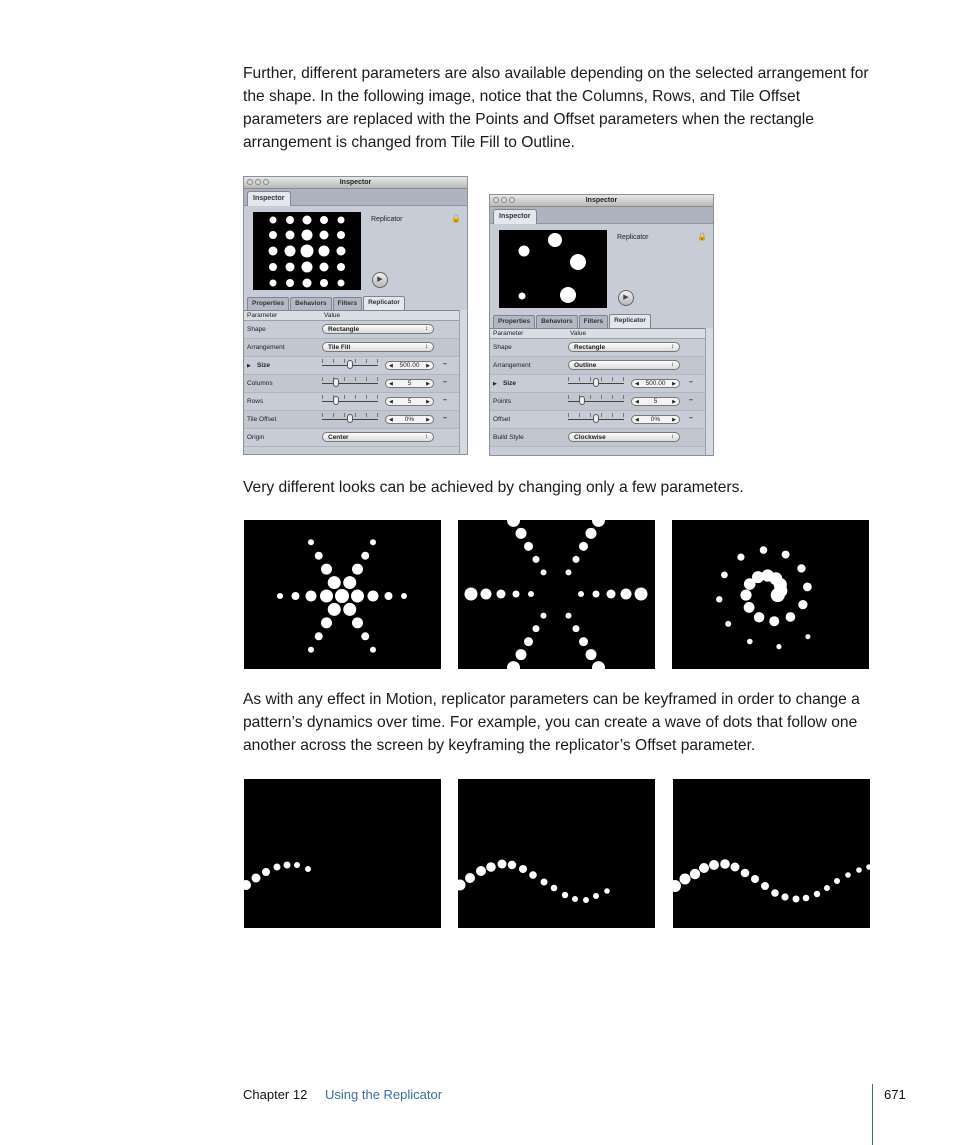 The image size is (954, 1145). I want to click on footer-chapter-title: Using the Replicator, so click(383, 1094).